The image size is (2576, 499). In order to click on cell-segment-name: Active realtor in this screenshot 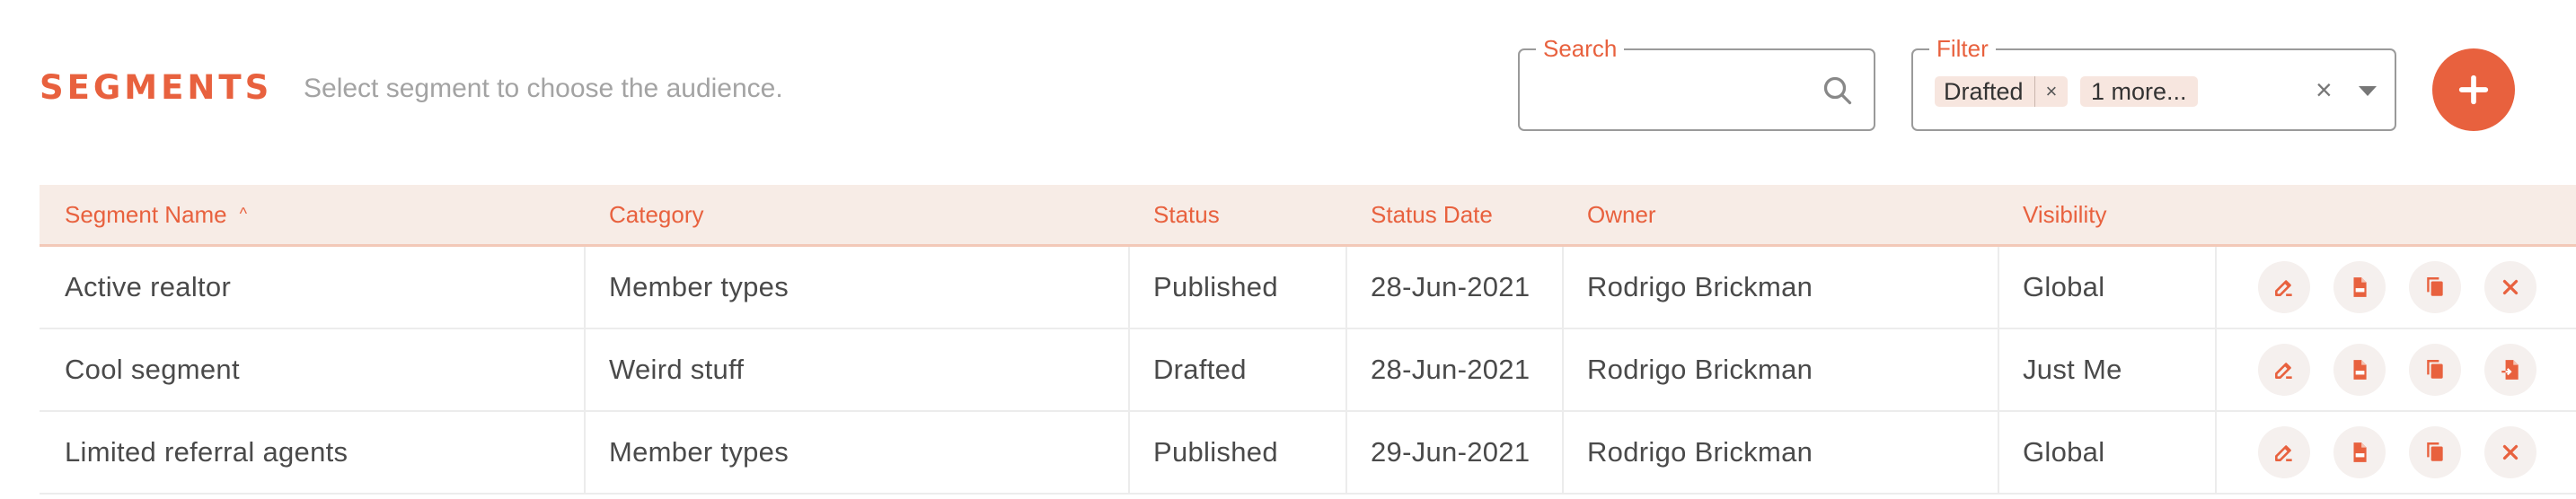, I will do `click(148, 286)`.